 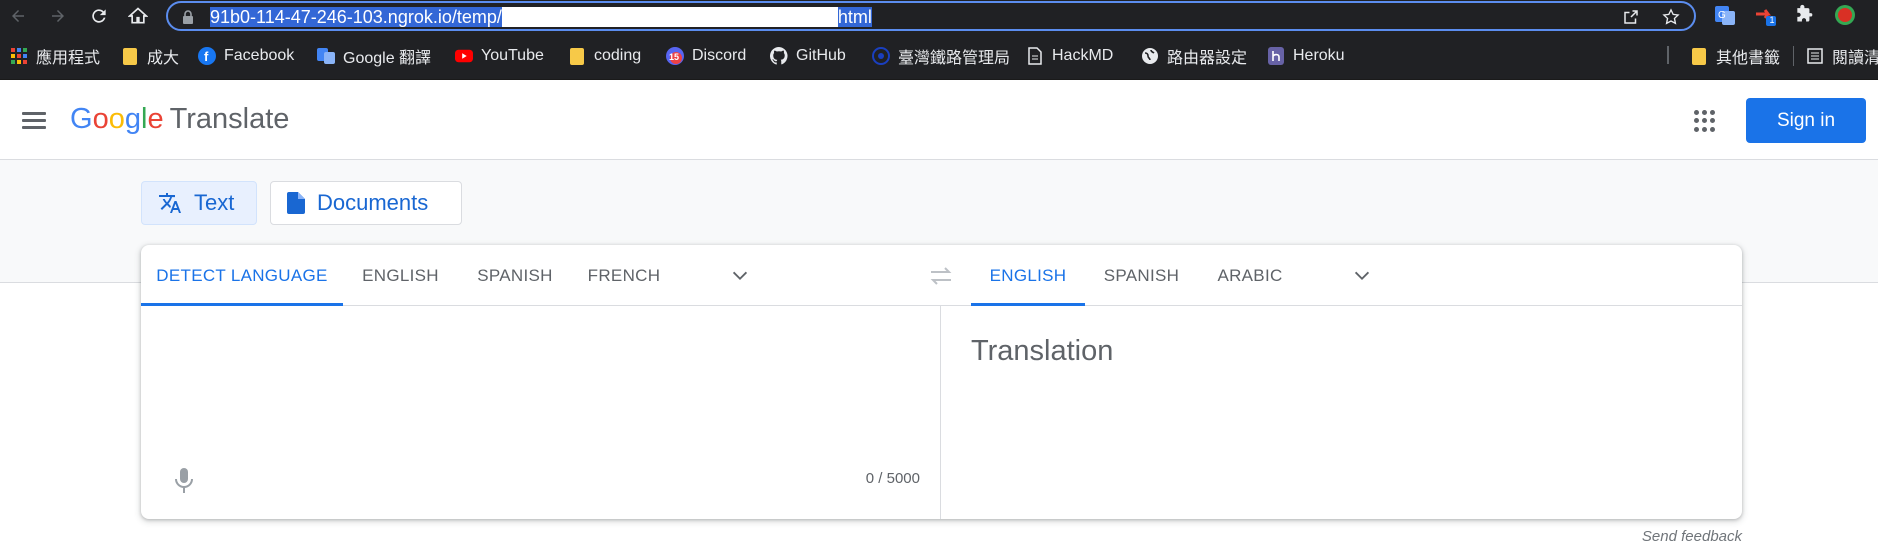 I want to click on bookmark-router-settings: 路由器設定, so click(x=1194, y=56).